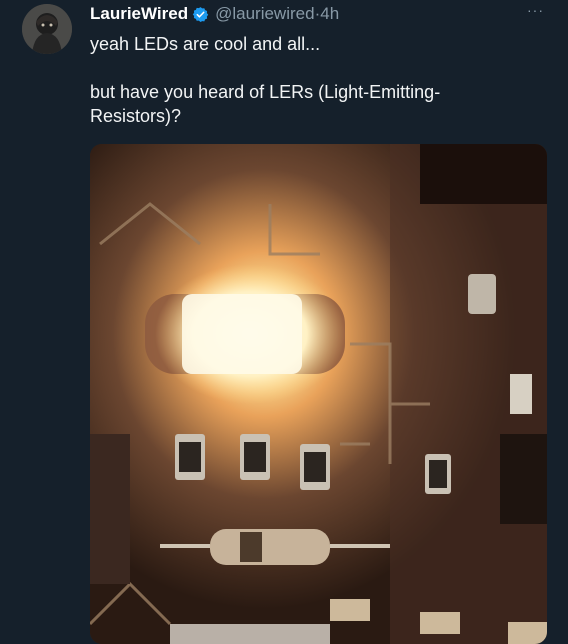 This screenshot has width=568, height=644. Describe the element at coordinates (139, 14) in the screenshot. I see `author-name: LaurieWired` at that location.